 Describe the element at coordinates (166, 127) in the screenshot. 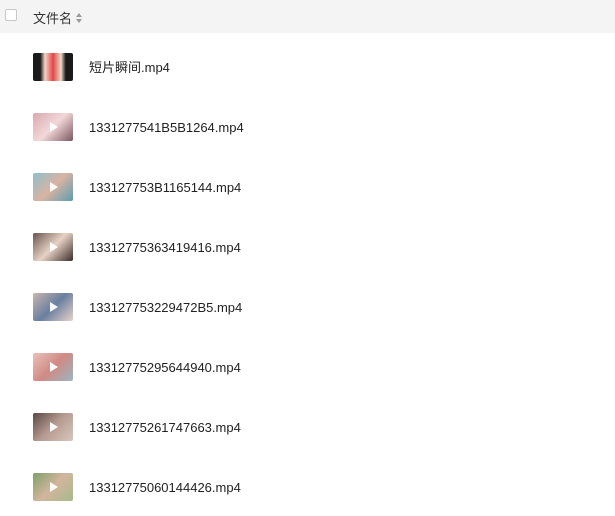

I see `file-name: 1331277541B5B1264.mp4` at that location.